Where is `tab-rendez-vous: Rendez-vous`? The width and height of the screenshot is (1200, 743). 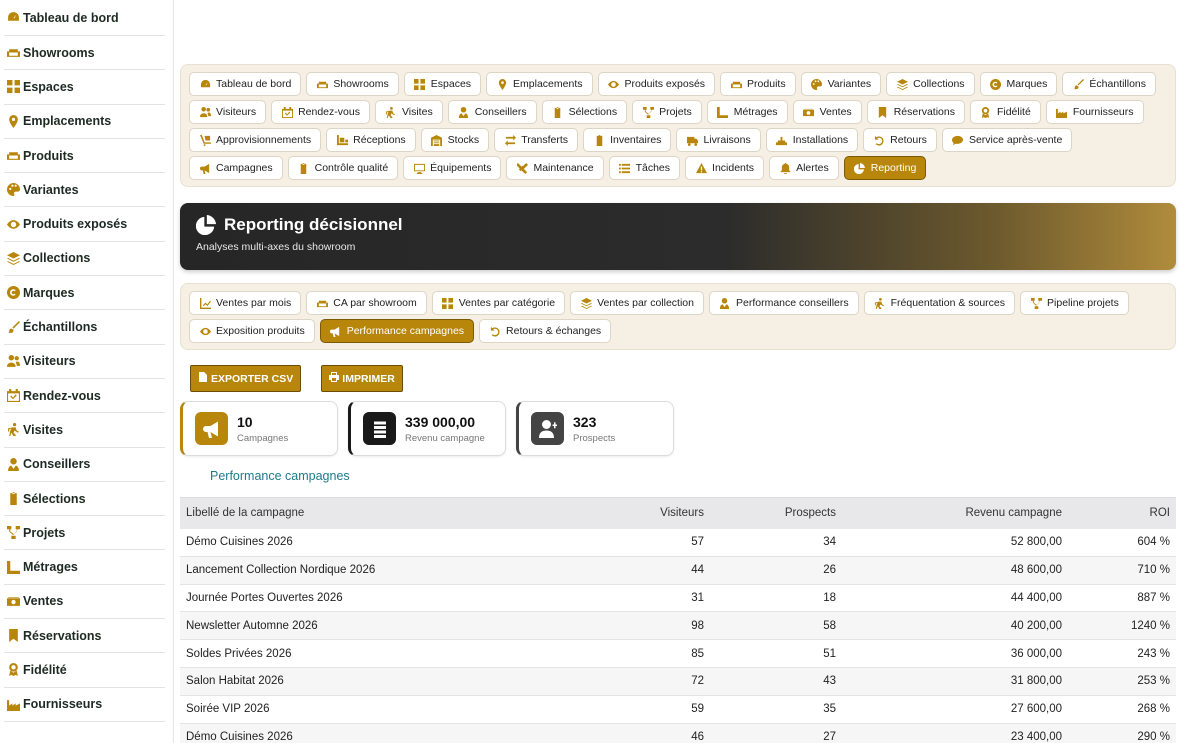
tab-rendez-vous: Rendez-vous is located at coordinates (320, 112).